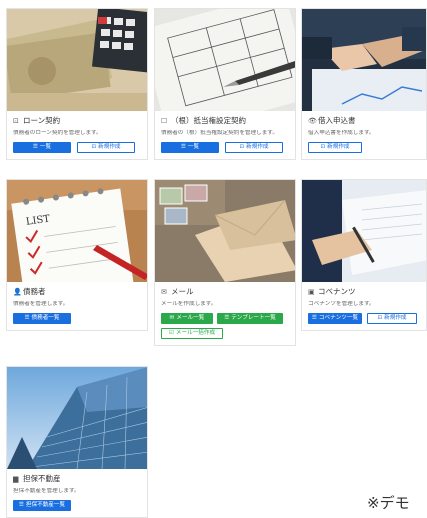  What do you see at coordinates (388, 503) in the screenshot?
I see `demo-note: ※デモ` at bounding box center [388, 503].